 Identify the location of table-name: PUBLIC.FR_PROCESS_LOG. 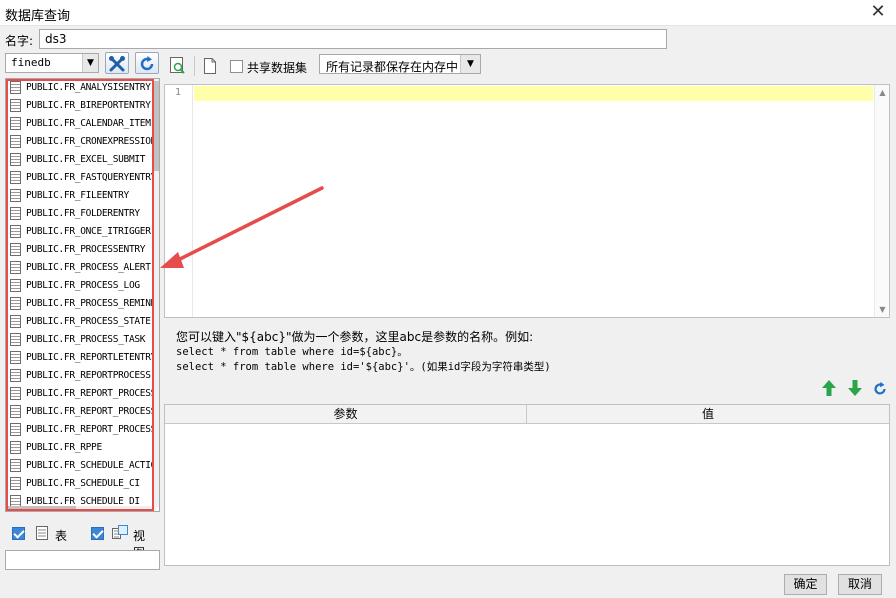
(83, 285).